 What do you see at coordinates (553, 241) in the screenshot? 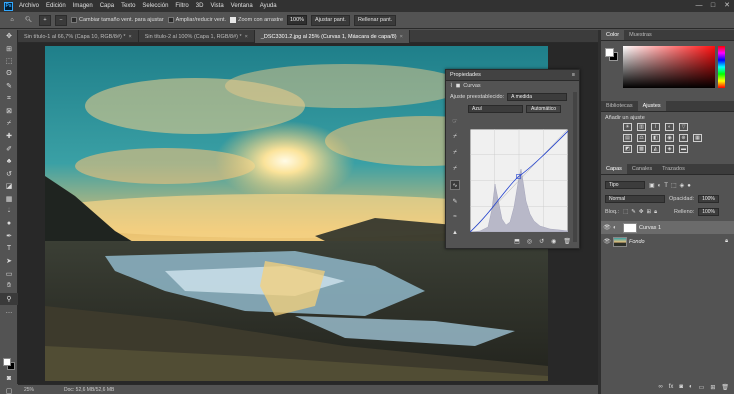
I see `visibility-icon: ◉` at bounding box center [553, 241].